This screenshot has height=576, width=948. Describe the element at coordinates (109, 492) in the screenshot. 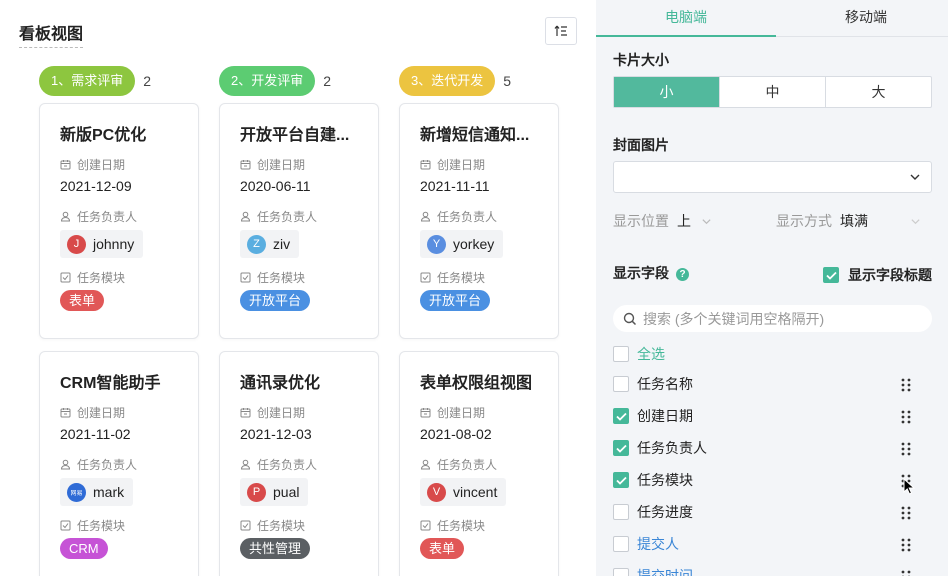

I see `owner-name: mark` at that location.